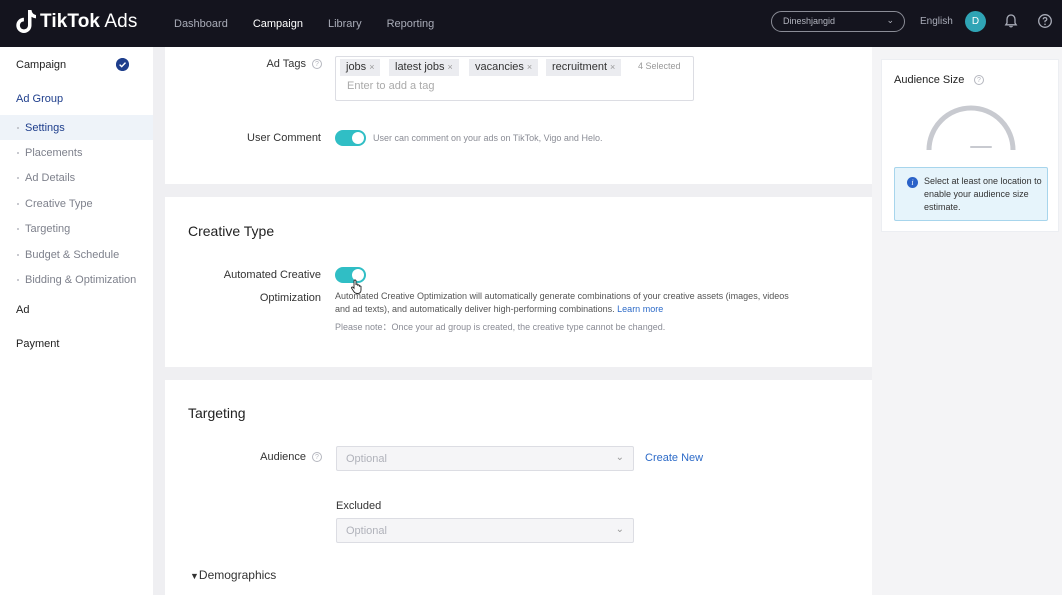  What do you see at coordinates (975, 21) in the screenshot?
I see `user-avatar: D` at bounding box center [975, 21].